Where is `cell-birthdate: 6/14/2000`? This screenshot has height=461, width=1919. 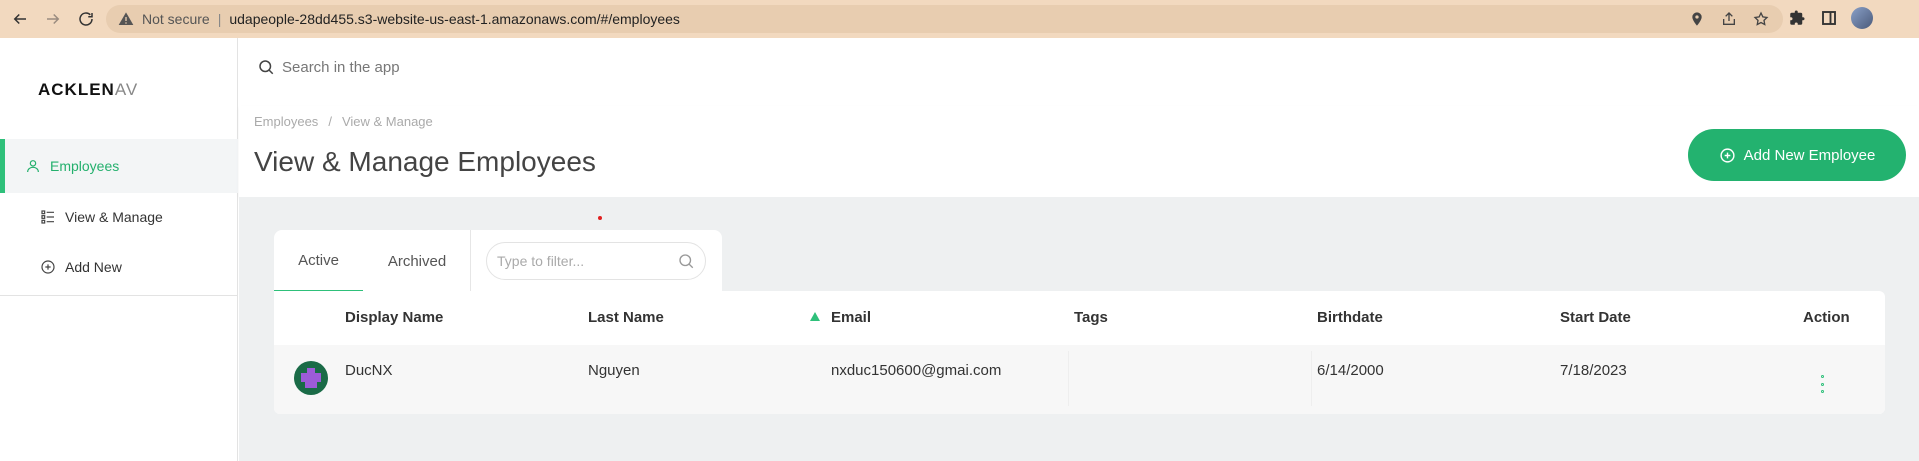 cell-birthdate: 6/14/2000 is located at coordinates (1350, 370).